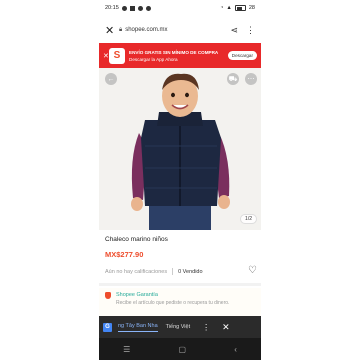 Image resolution: width=360 pixels, height=360 pixels. Describe the element at coordinates (108, 295) in the screenshot. I see `shield-icon` at that location.